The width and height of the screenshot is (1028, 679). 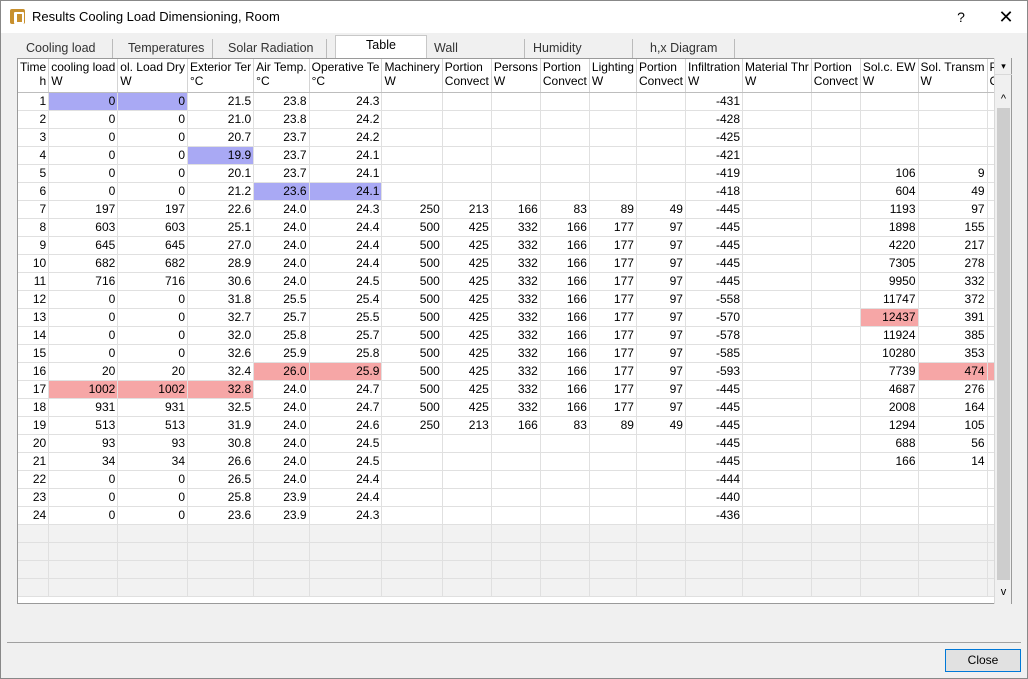 I want to click on column-header: Time h, so click(x=34, y=76).